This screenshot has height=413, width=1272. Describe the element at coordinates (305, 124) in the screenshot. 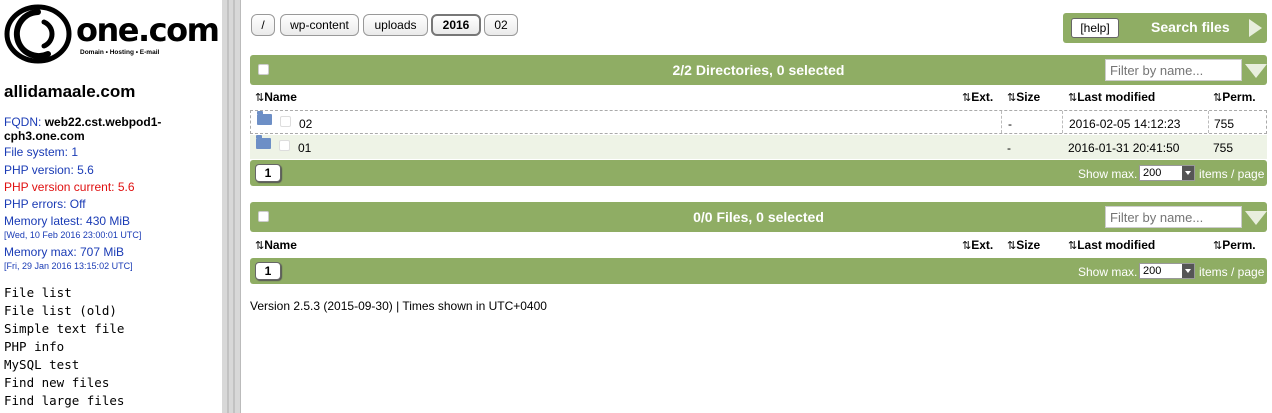

I see `row-name: 02` at that location.